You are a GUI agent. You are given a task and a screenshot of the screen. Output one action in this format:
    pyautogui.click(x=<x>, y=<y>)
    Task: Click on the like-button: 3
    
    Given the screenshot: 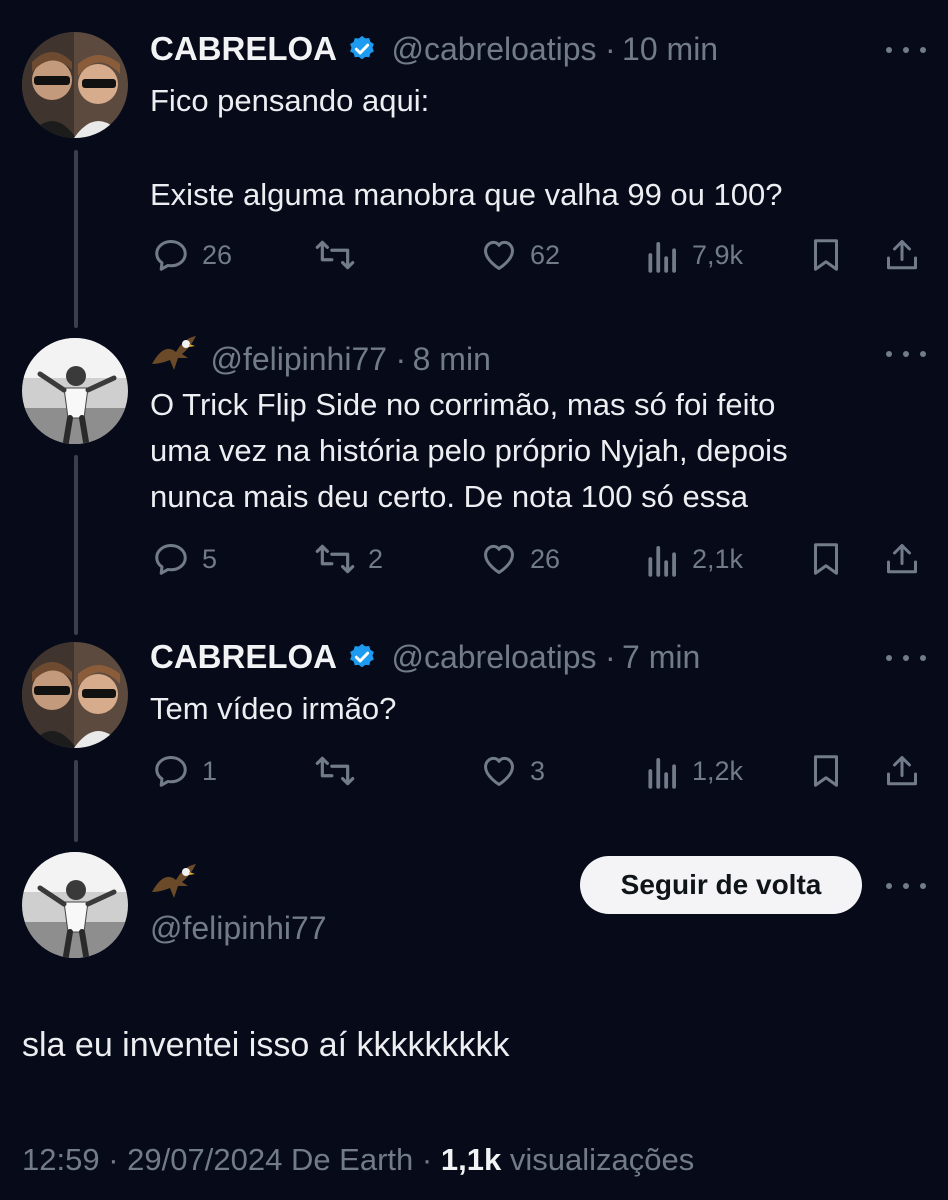 What is the action you would take?
    pyautogui.click(x=512, y=771)
    